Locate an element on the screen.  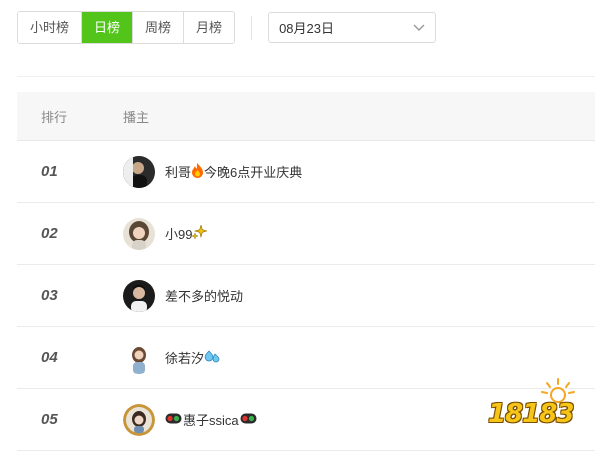
anchor-name: 差不多的悦动 is located at coordinates (204, 295).